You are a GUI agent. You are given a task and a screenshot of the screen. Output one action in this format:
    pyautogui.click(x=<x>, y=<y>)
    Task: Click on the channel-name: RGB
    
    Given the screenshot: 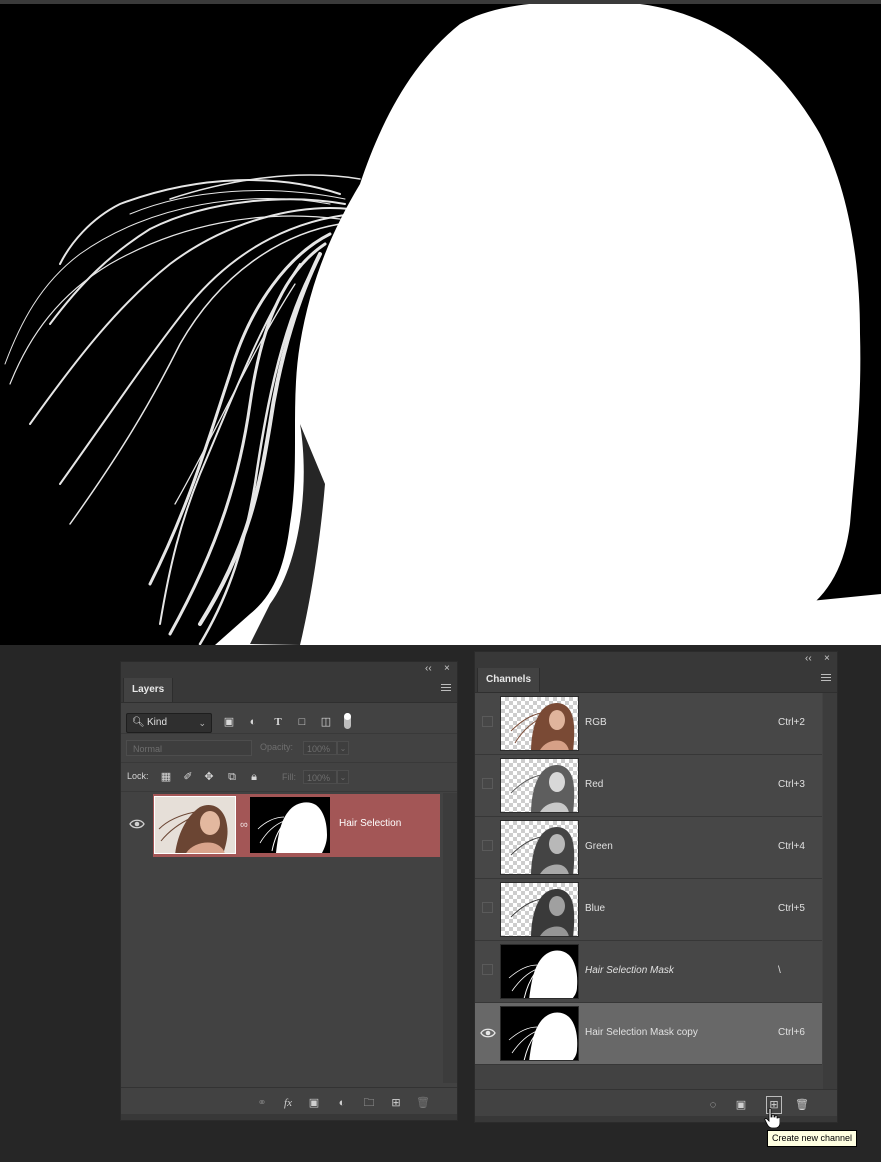 What is the action you would take?
    pyautogui.click(x=596, y=722)
    